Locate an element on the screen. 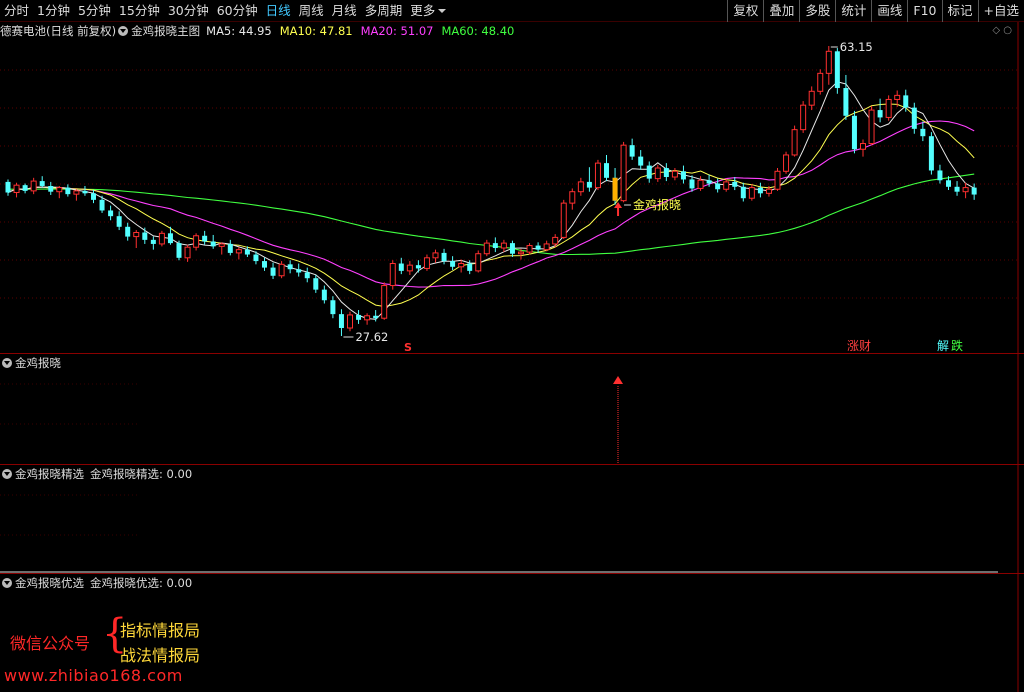  panel2-header: 金鸡报晓 is located at coordinates (30, 363).